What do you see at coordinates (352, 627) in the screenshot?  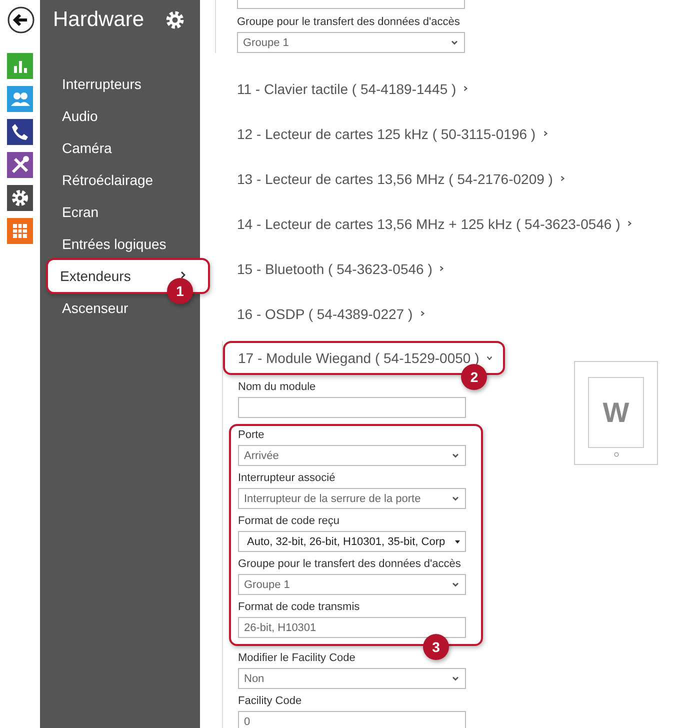 I see `input-field: 26-bit, H10301` at bounding box center [352, 627].